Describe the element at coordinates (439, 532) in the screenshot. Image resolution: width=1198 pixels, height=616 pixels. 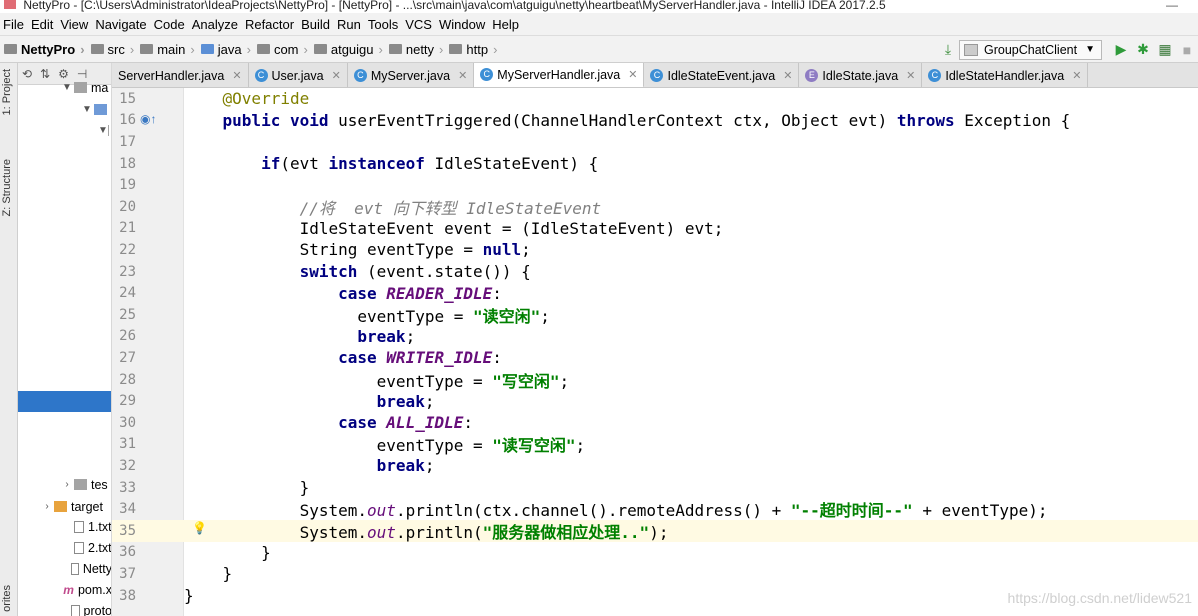
I see `code-token: .println(` at that location.